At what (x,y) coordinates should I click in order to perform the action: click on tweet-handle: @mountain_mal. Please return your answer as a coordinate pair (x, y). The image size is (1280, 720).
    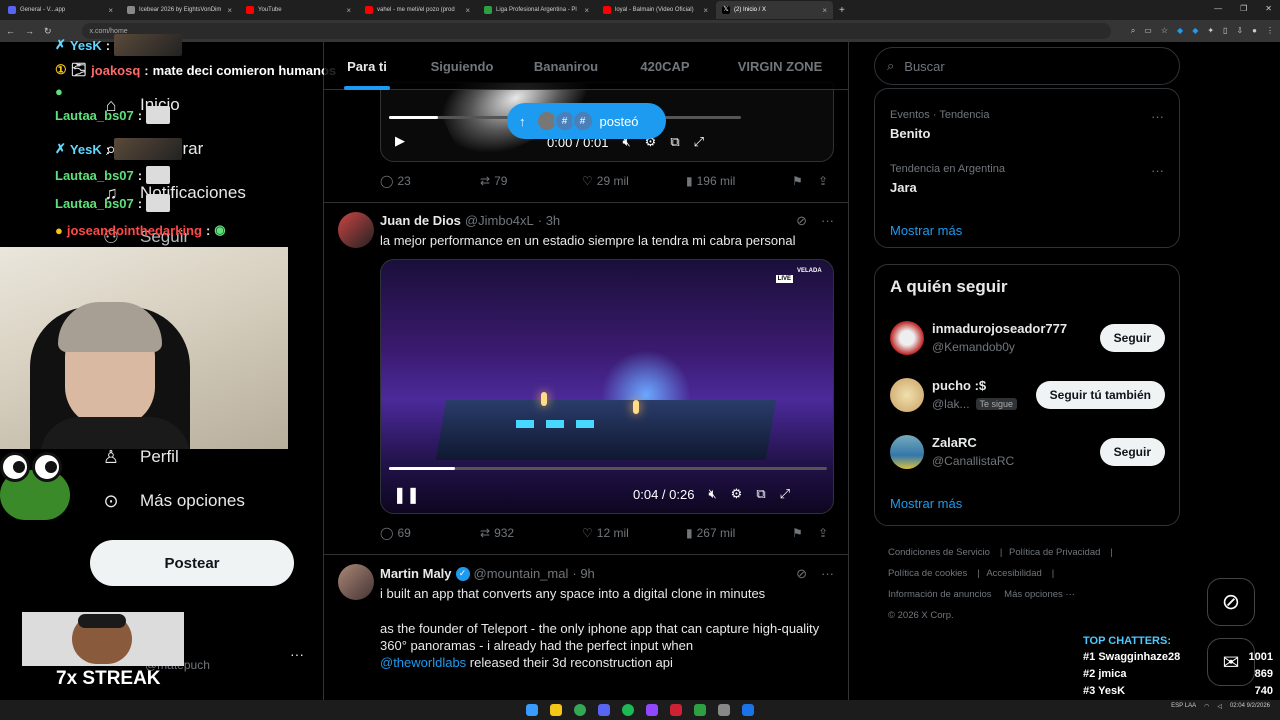
    Looking at the image, I should click on (521, 573).